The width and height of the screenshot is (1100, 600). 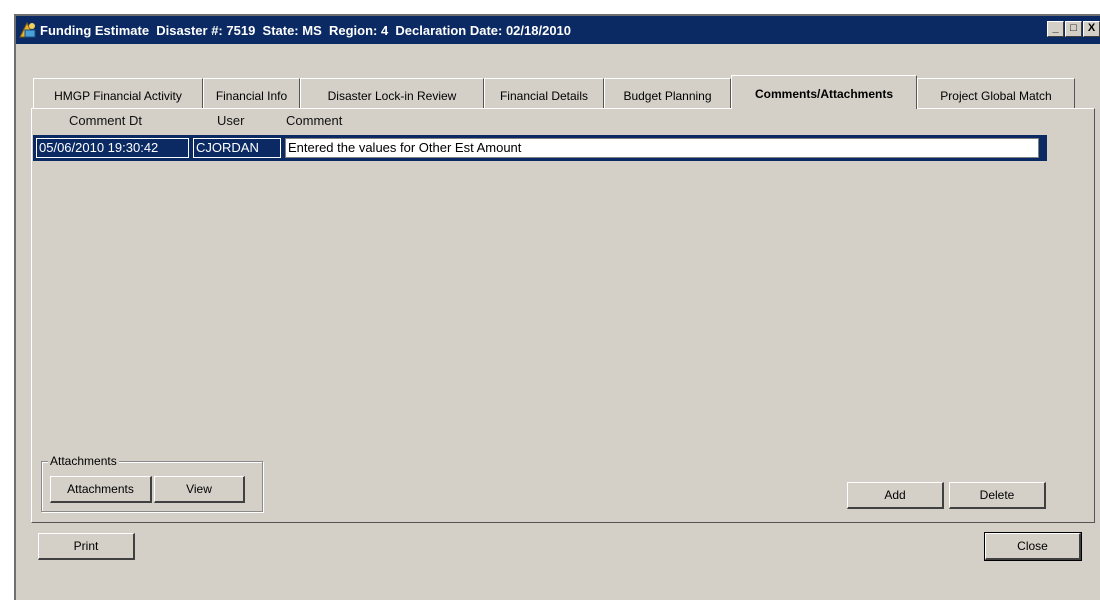 I want to click on attachments-group-label: Attachments, so click(x=83, y=461).